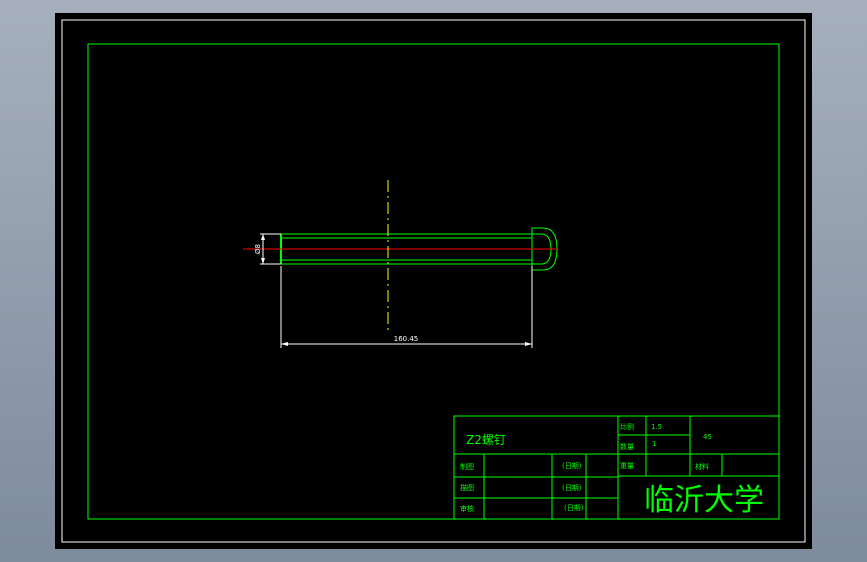 The width and height of the screenshot is (867, 562). What do you see at coordinates (406, 307) in the screenshot?
I see `length-dimension: 160.45` at bounding box center [406, 307].